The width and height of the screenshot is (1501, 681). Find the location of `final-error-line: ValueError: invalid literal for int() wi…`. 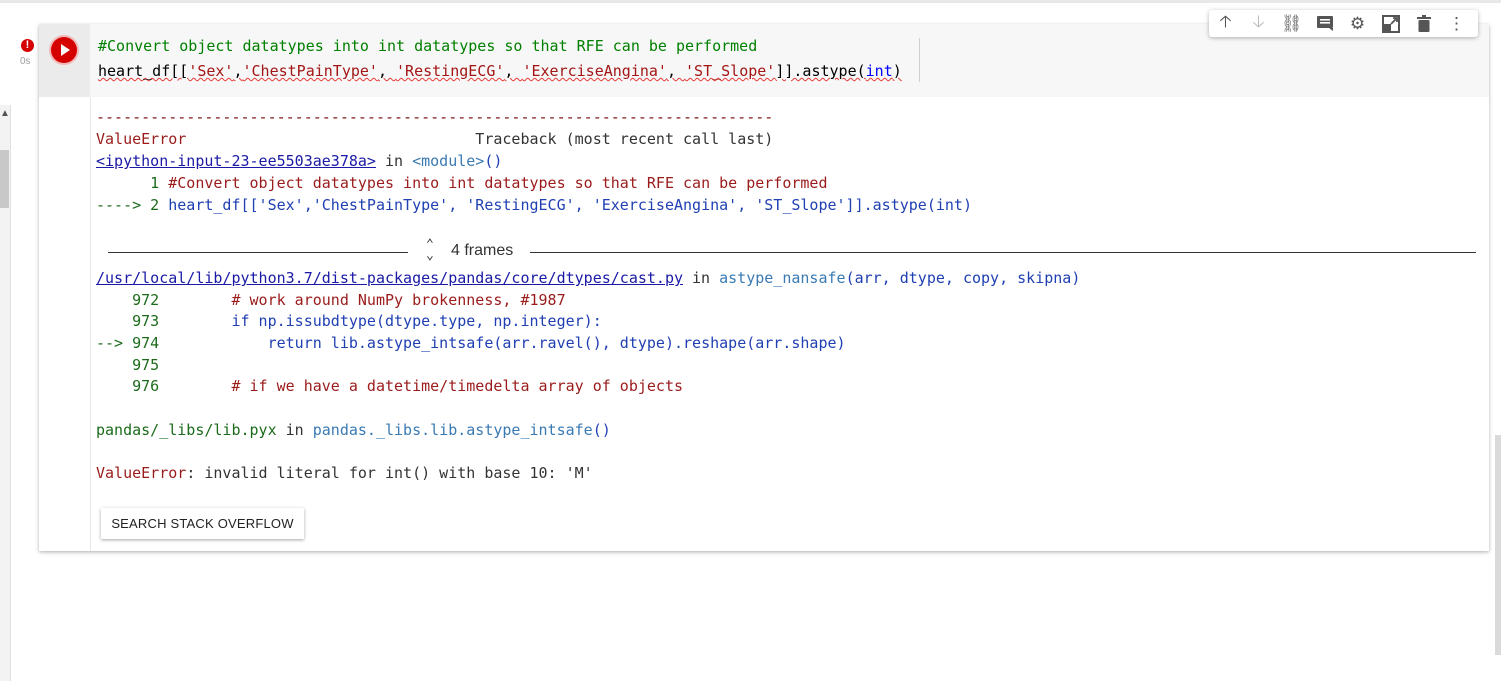

final-error-line: ValueError: invalid literal for int() wi… is located at coordinates (344, 473).